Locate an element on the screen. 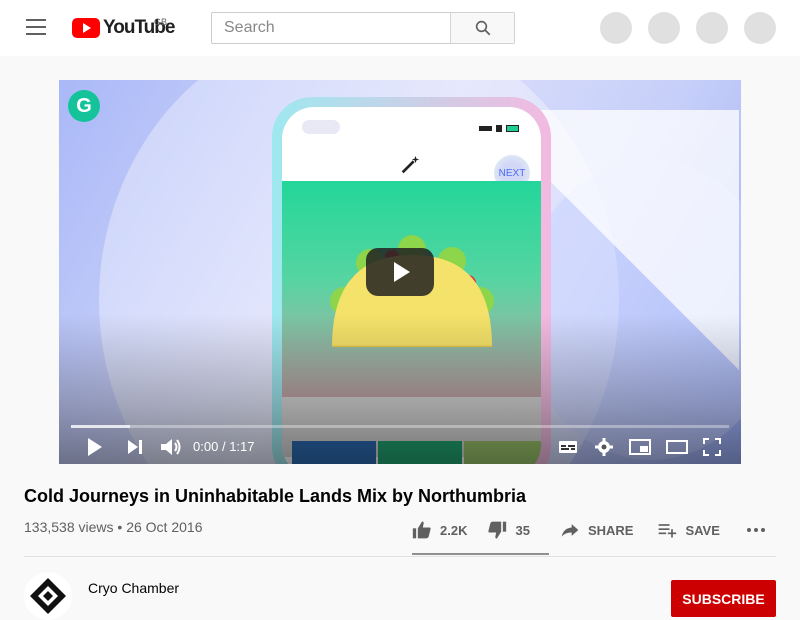  cryo-chamber-logo-icon is located at coordinates (48, 596).